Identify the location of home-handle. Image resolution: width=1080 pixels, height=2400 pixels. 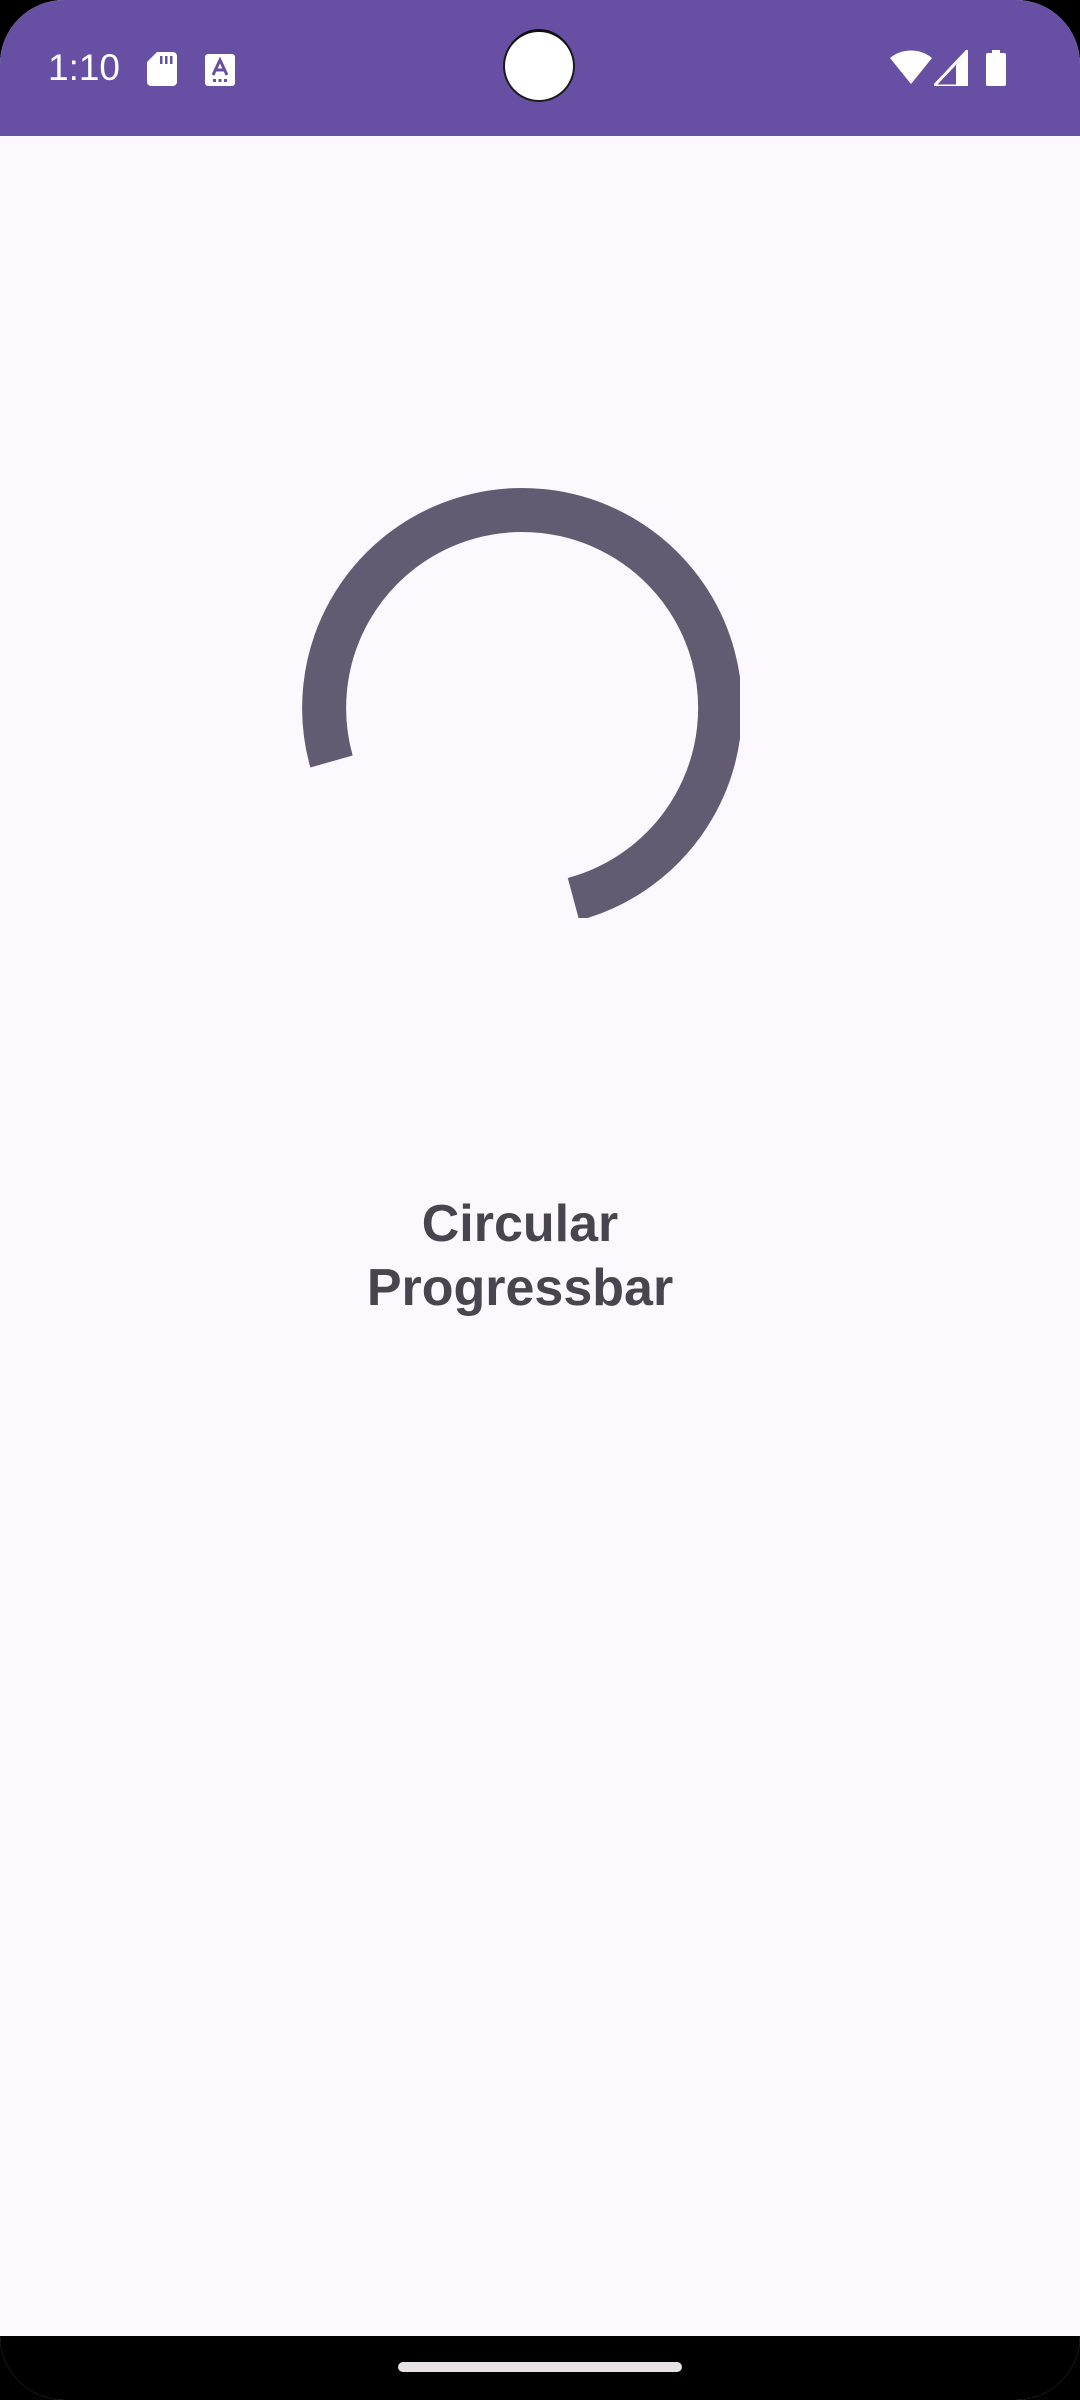
(540, 2367).